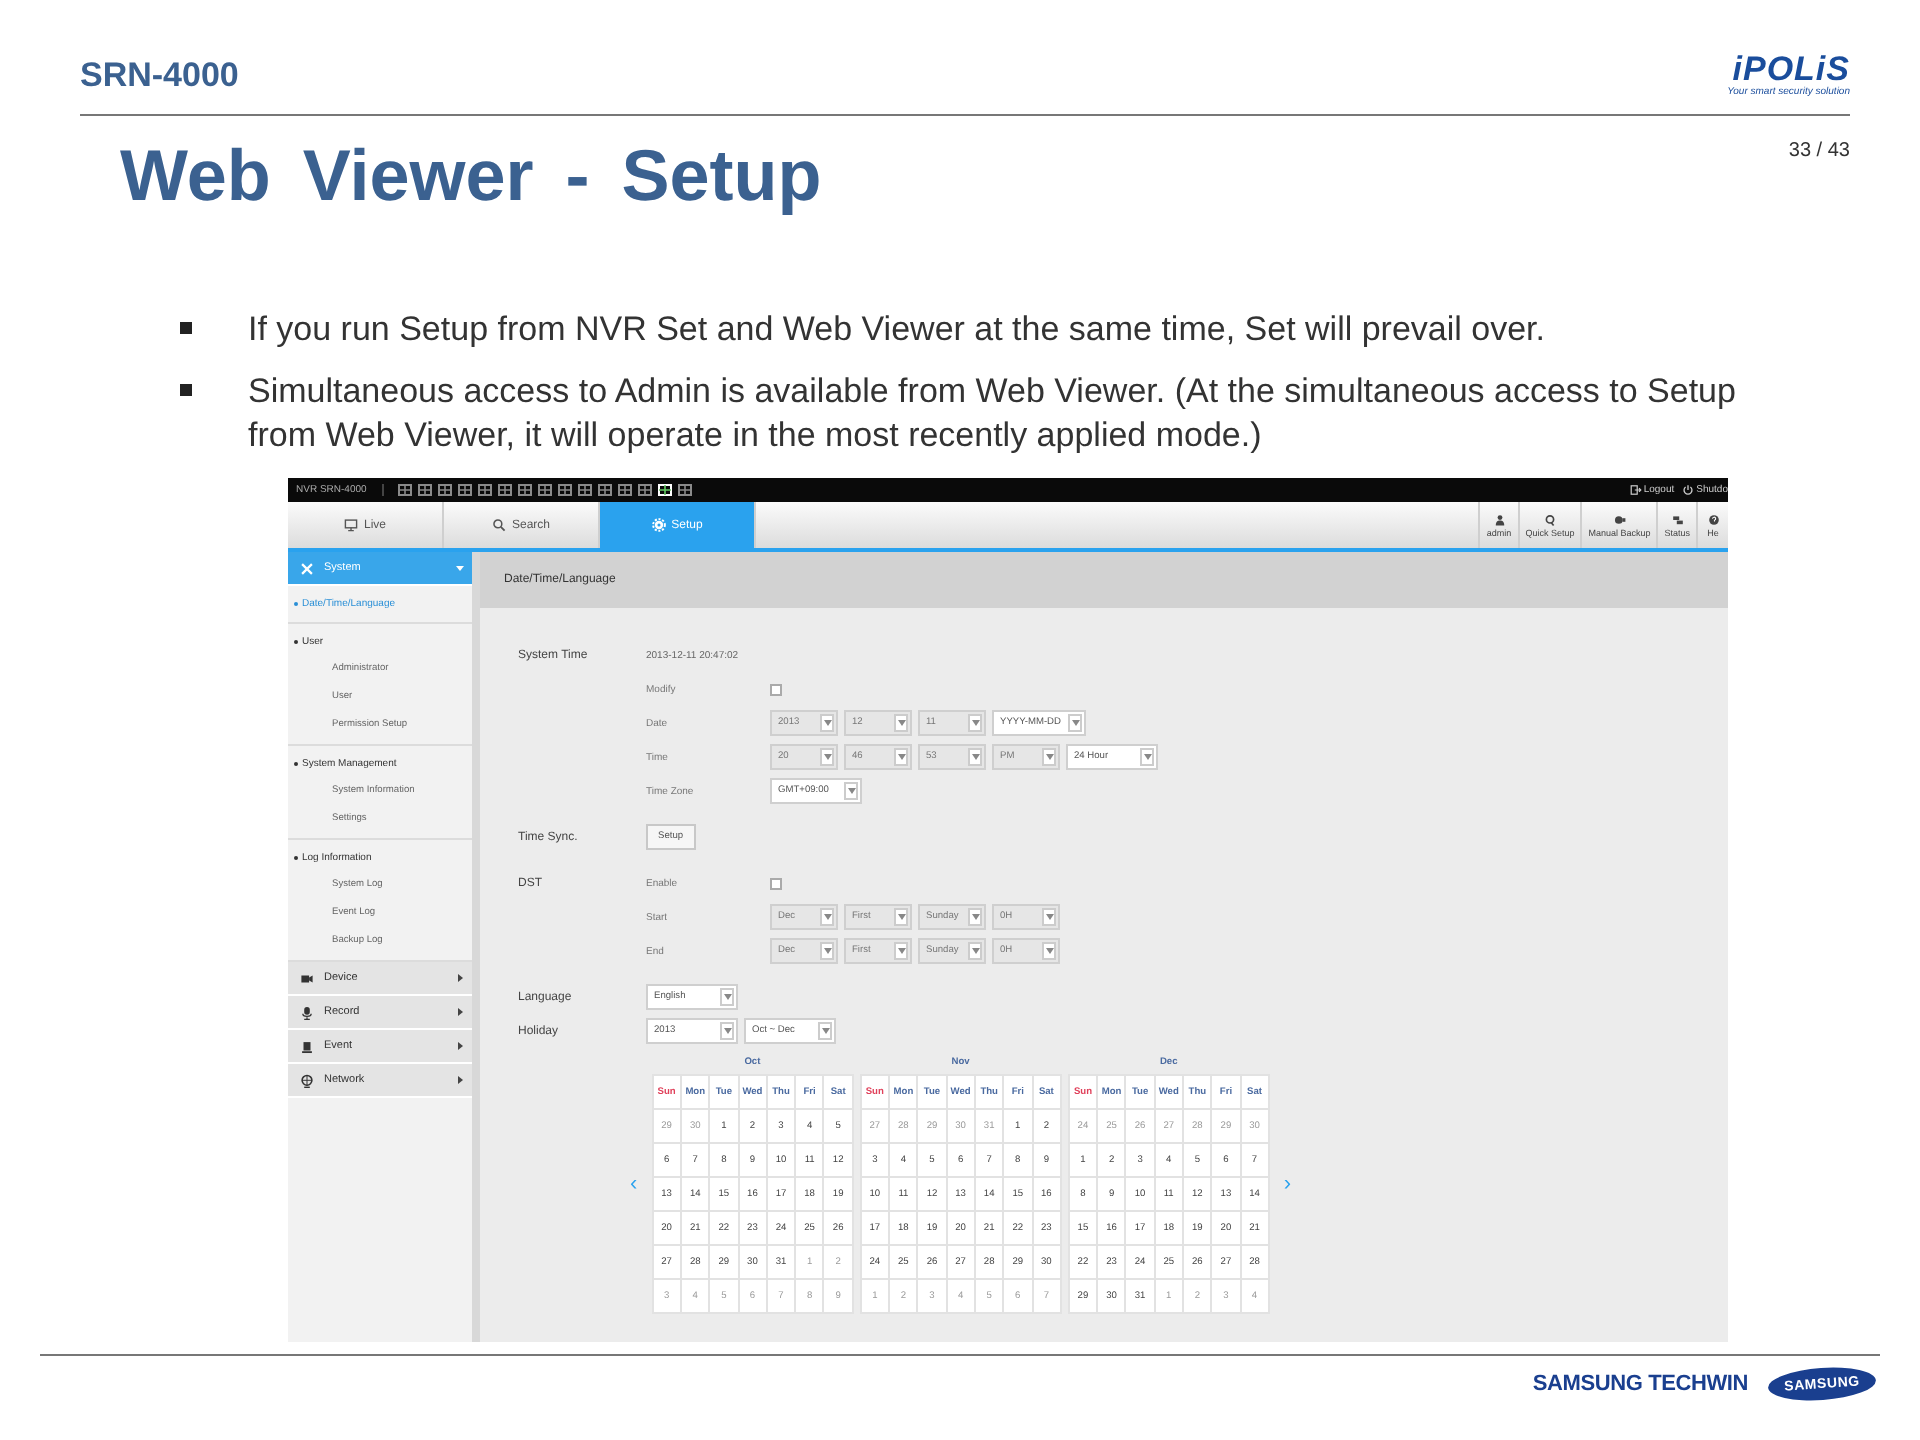 This screenshot has width=1920, height=1440. I want to click on bullet-text: Simultaneous access to Admin is available from Web Viewer. (At the simultaneous access to Setup from Web Viewer, it will operate in the most recently applied mode.), so click(993, 414).